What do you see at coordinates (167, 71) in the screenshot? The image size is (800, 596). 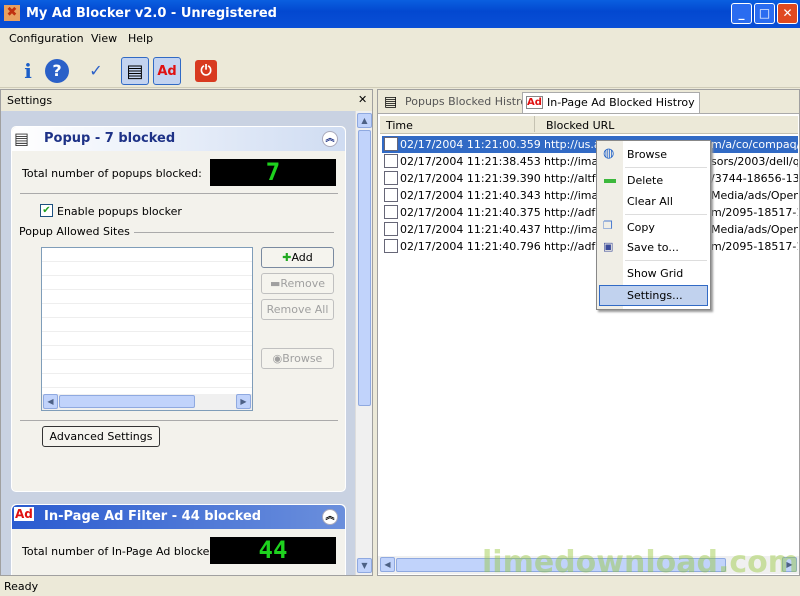 I see `ad-toggle-button: Ad` at bounding box center [167, 71].